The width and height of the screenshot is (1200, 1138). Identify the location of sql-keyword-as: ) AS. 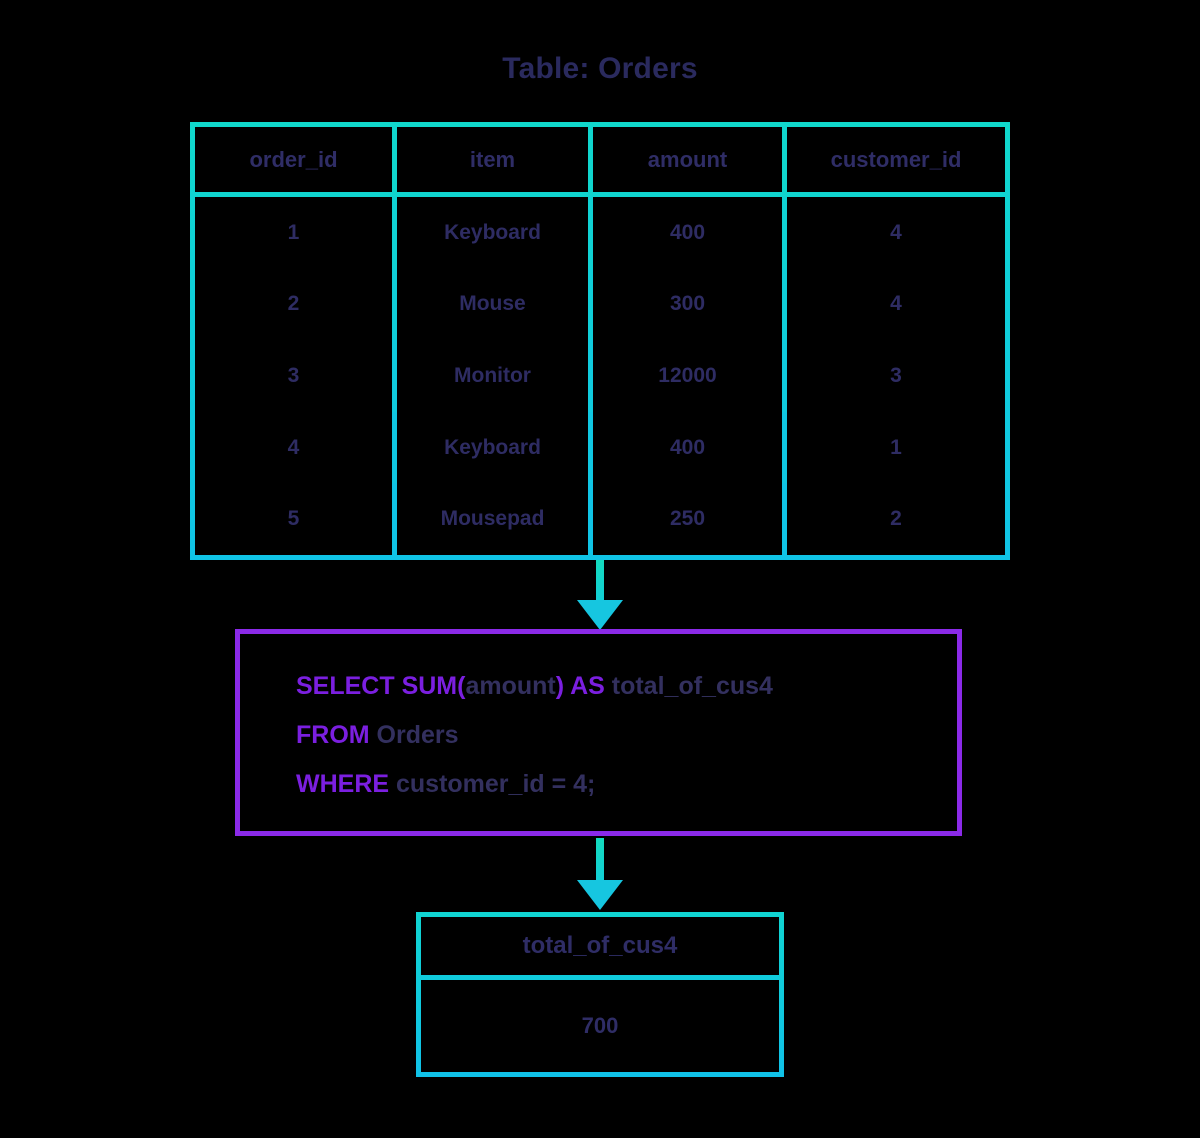
(583, 686).